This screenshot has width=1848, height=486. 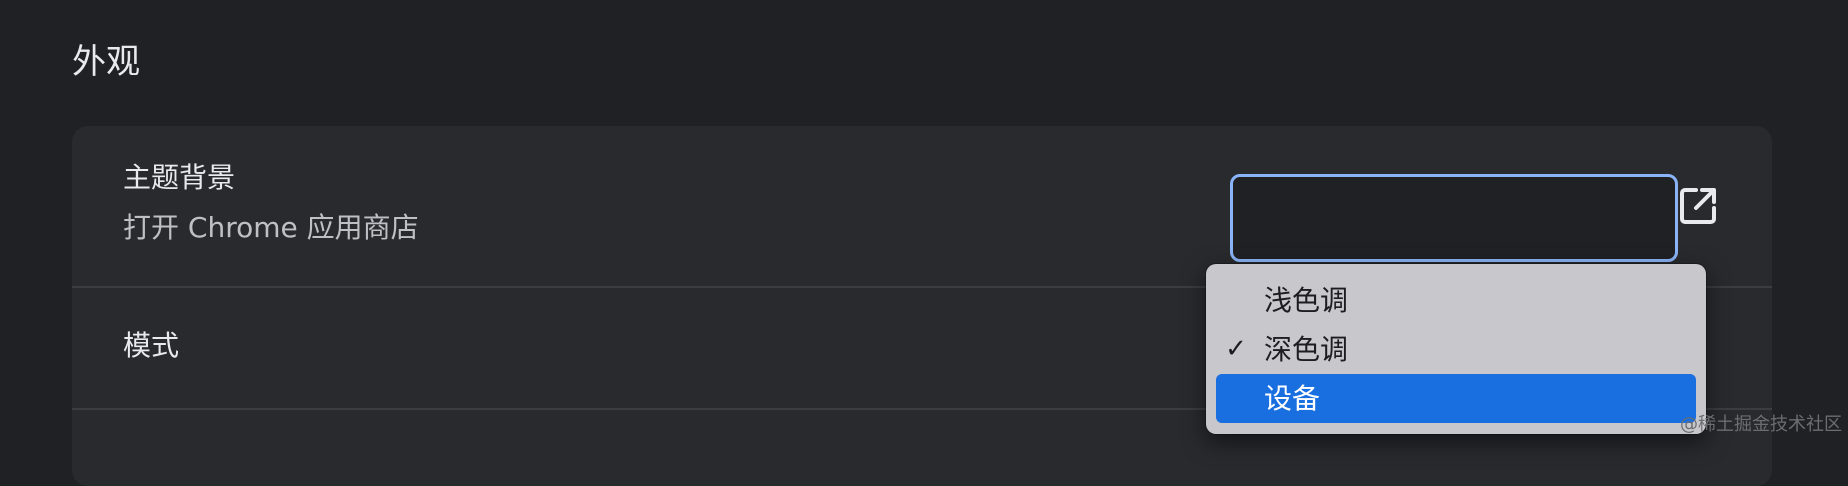 What do you see at coordinates (1306, 300) in the screenshot?
I see `option-label: 浅色调` at bounding box center [1306, 300].